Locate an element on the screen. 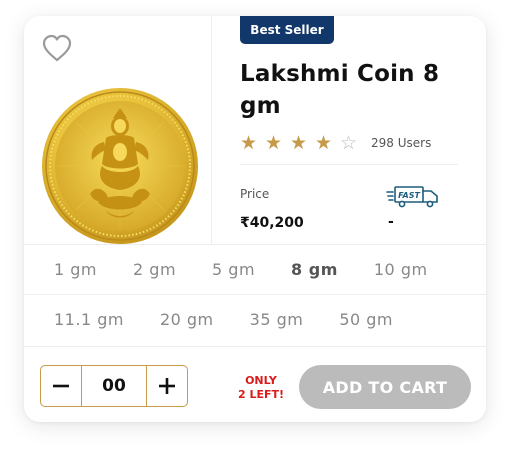  quantity-stepper is located at coordinates (114, 386).